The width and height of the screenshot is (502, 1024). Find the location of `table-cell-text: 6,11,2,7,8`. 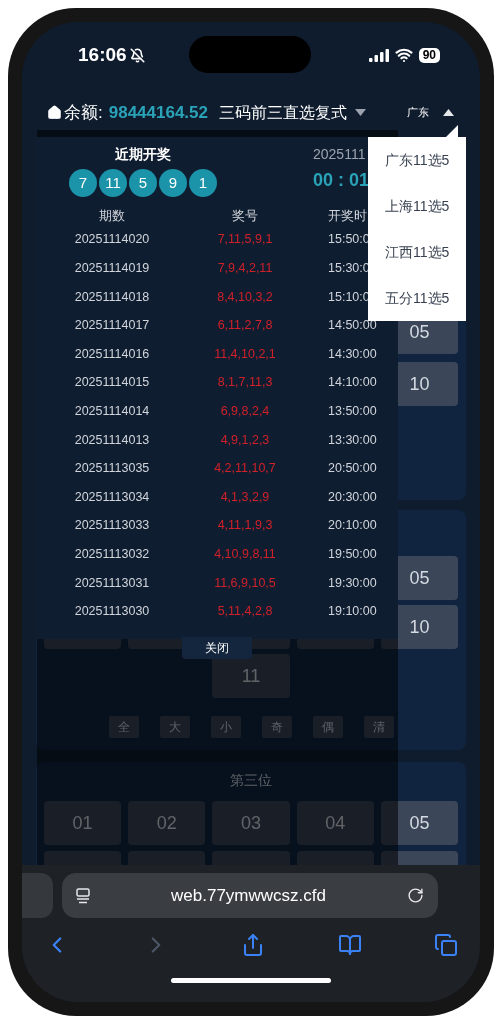

table-cell-text: 6,11,2,7,8 is located at coordinates (245, 326).